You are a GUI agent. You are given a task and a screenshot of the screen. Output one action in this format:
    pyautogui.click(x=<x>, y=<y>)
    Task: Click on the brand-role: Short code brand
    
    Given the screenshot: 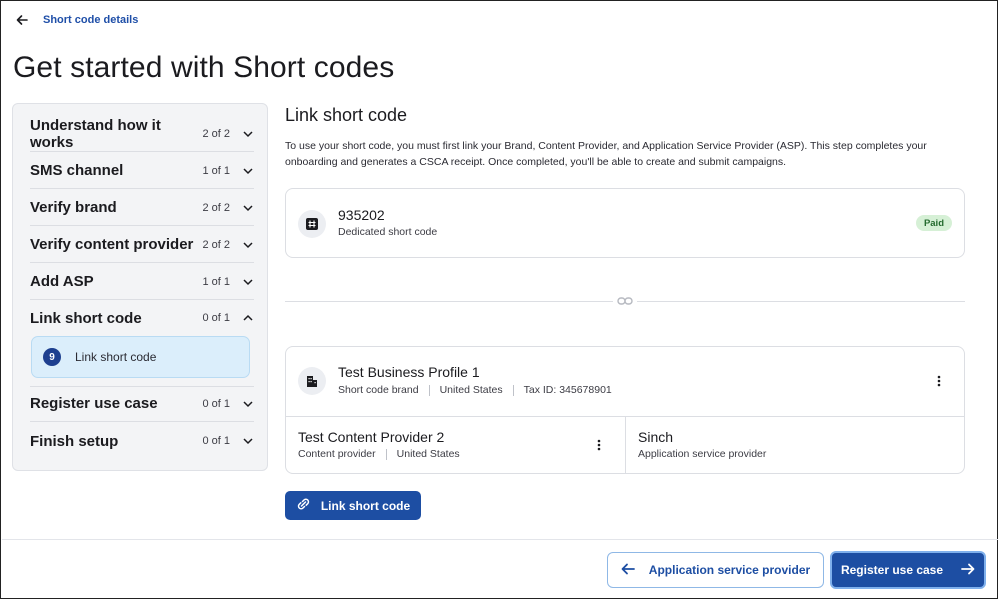 What is the action you would take?
    pyautogui.click(x=378, y=390)
    